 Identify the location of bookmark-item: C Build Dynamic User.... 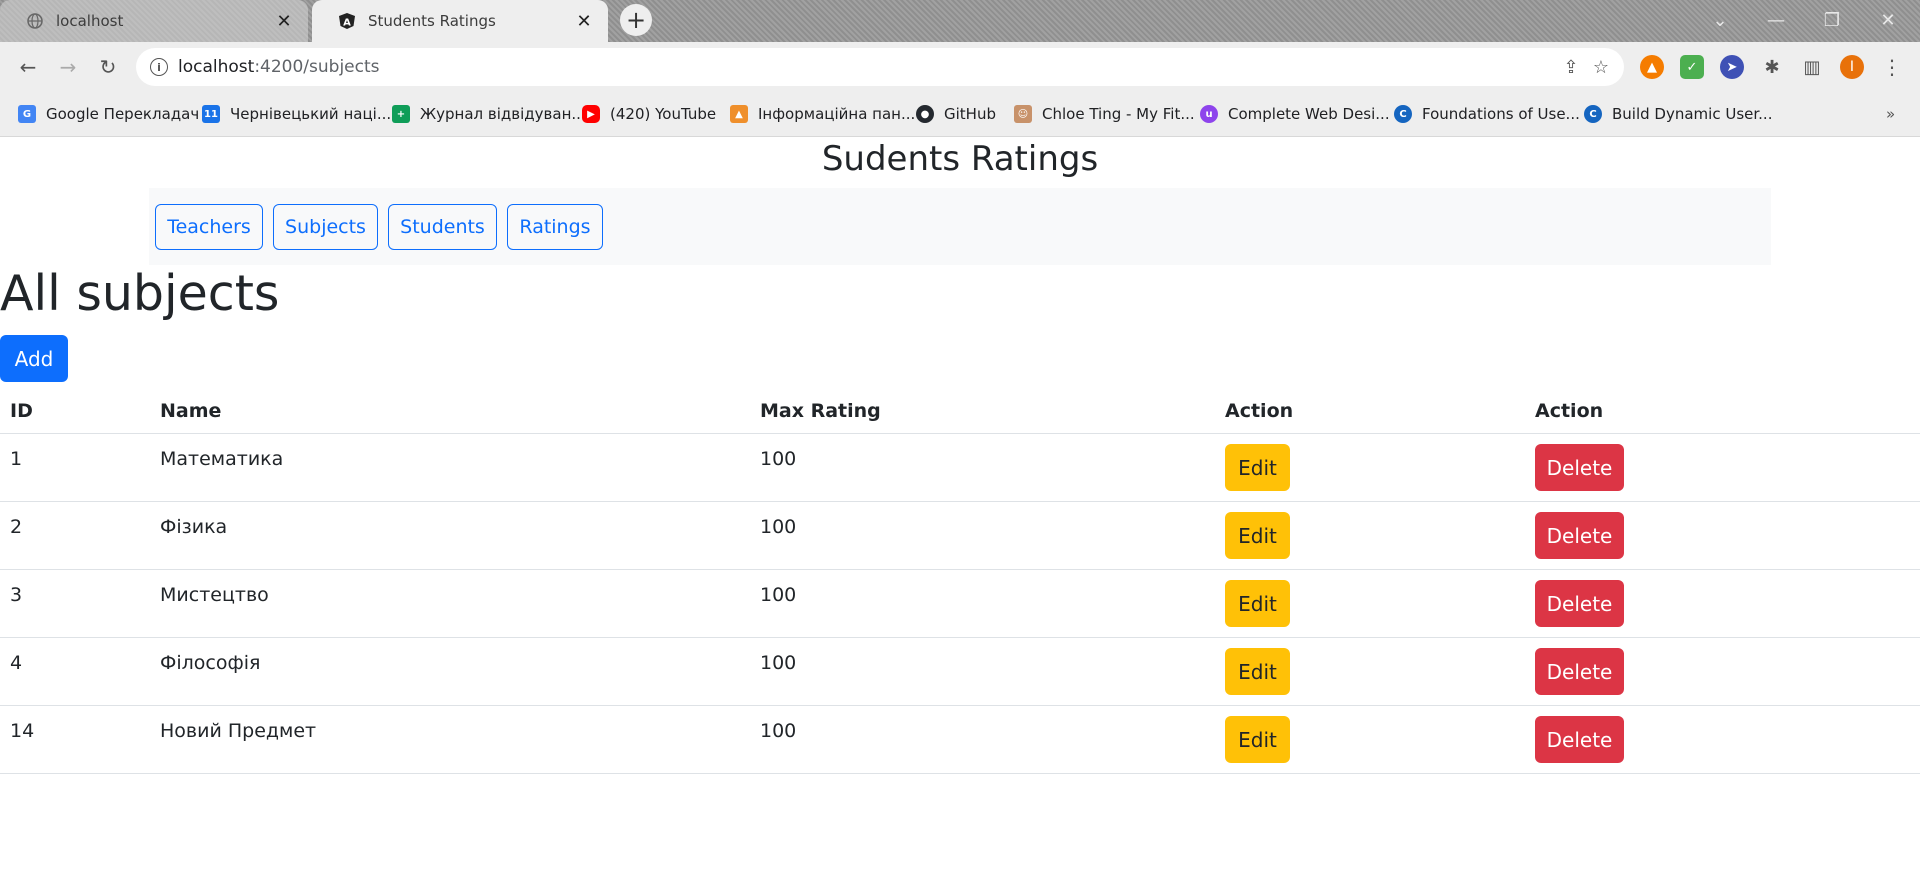
(1678, 114).